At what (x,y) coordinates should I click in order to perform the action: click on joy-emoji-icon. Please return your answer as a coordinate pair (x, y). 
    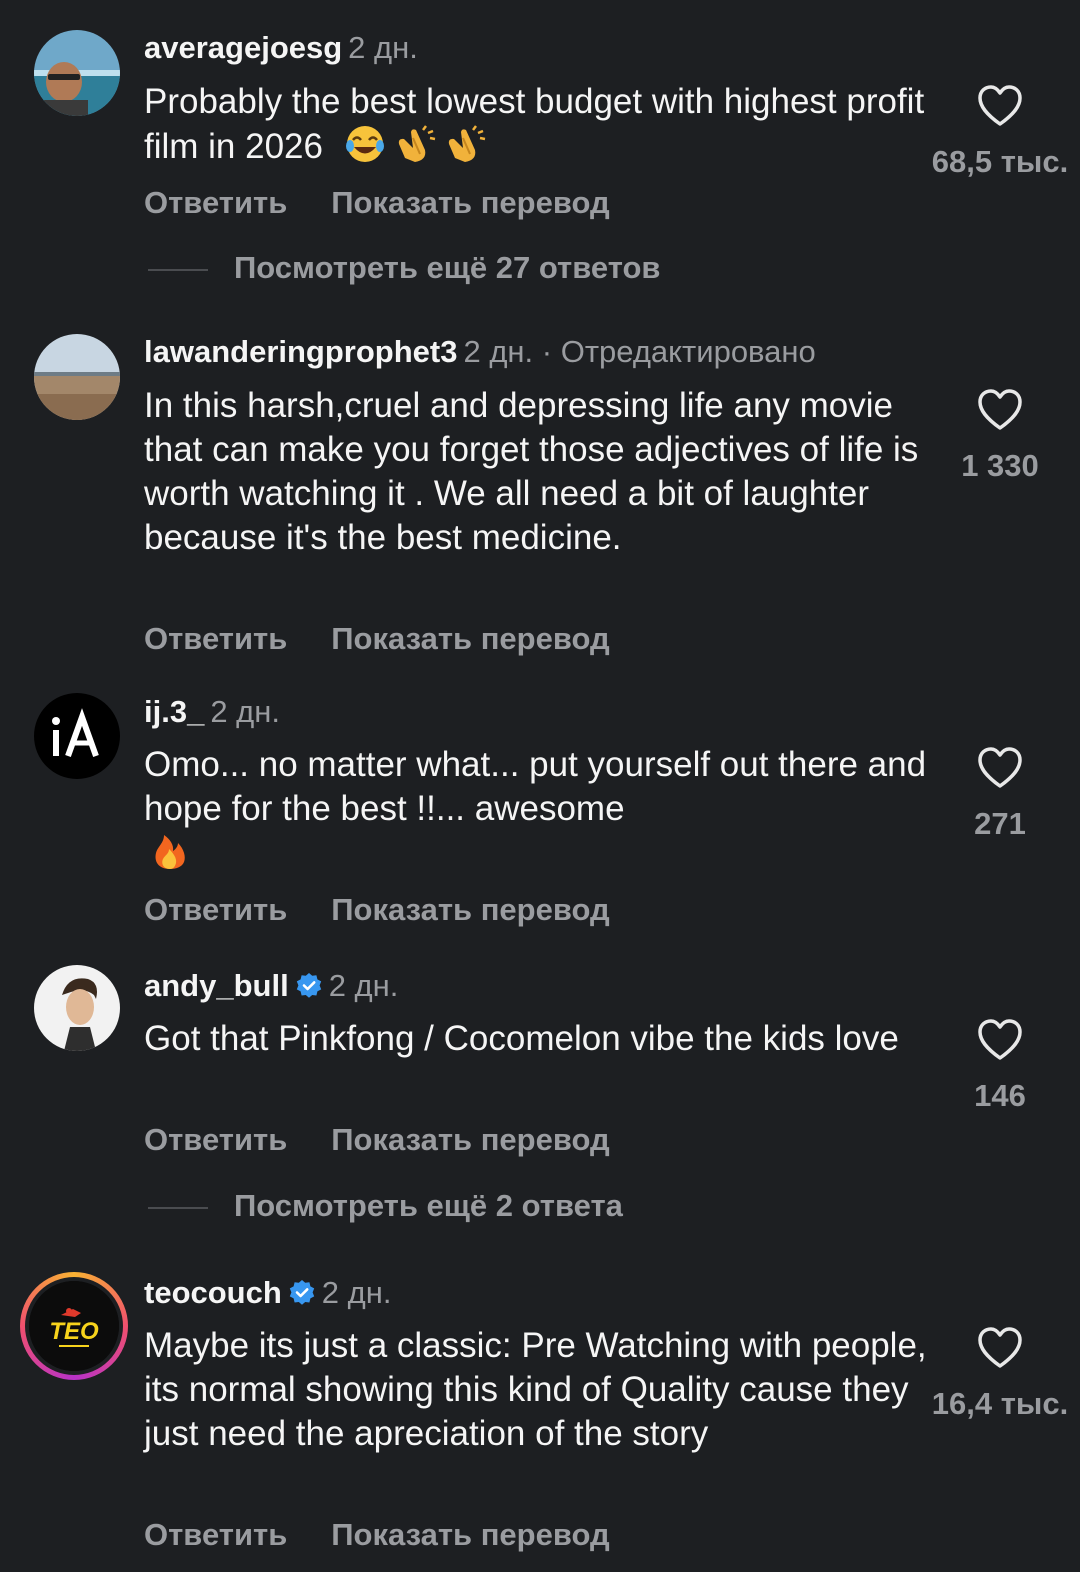
    Looking at the image, I should click on (364, 144).